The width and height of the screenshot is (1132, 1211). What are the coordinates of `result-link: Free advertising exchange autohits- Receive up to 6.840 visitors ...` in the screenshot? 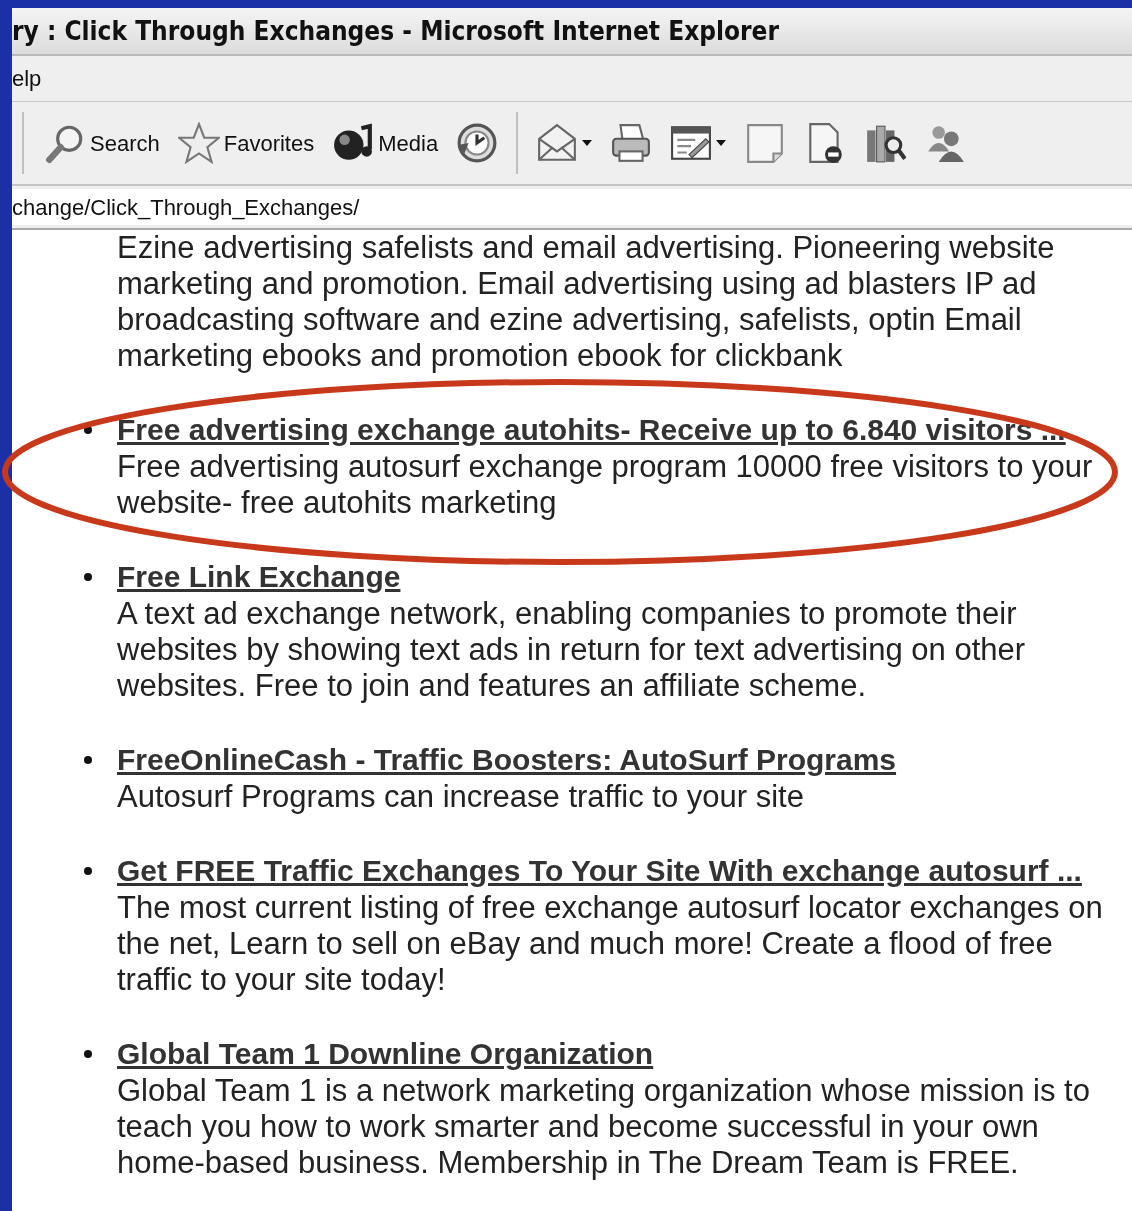 It's located at (617, 430).